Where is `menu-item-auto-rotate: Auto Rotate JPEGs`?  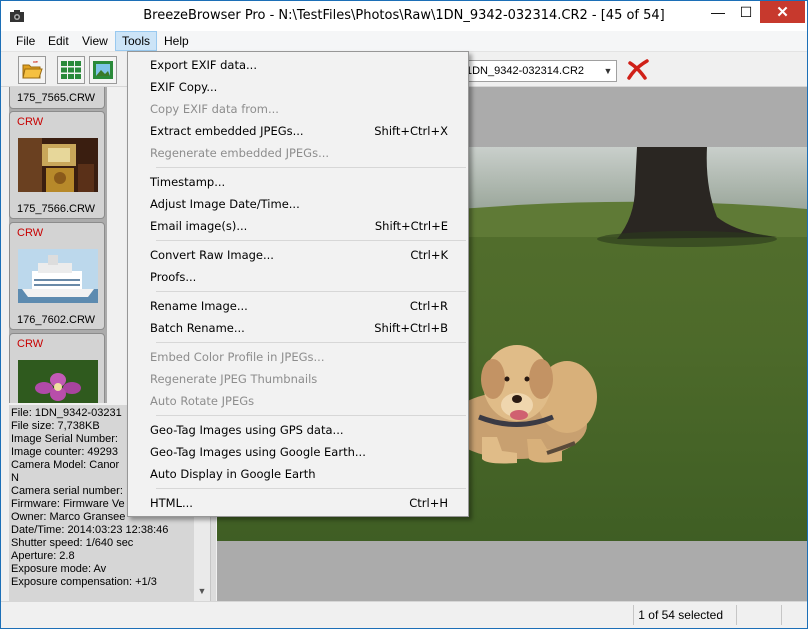 menu-item-auto-rotate: Auto Rotate JPEGs is located at coordinates (298, 401).